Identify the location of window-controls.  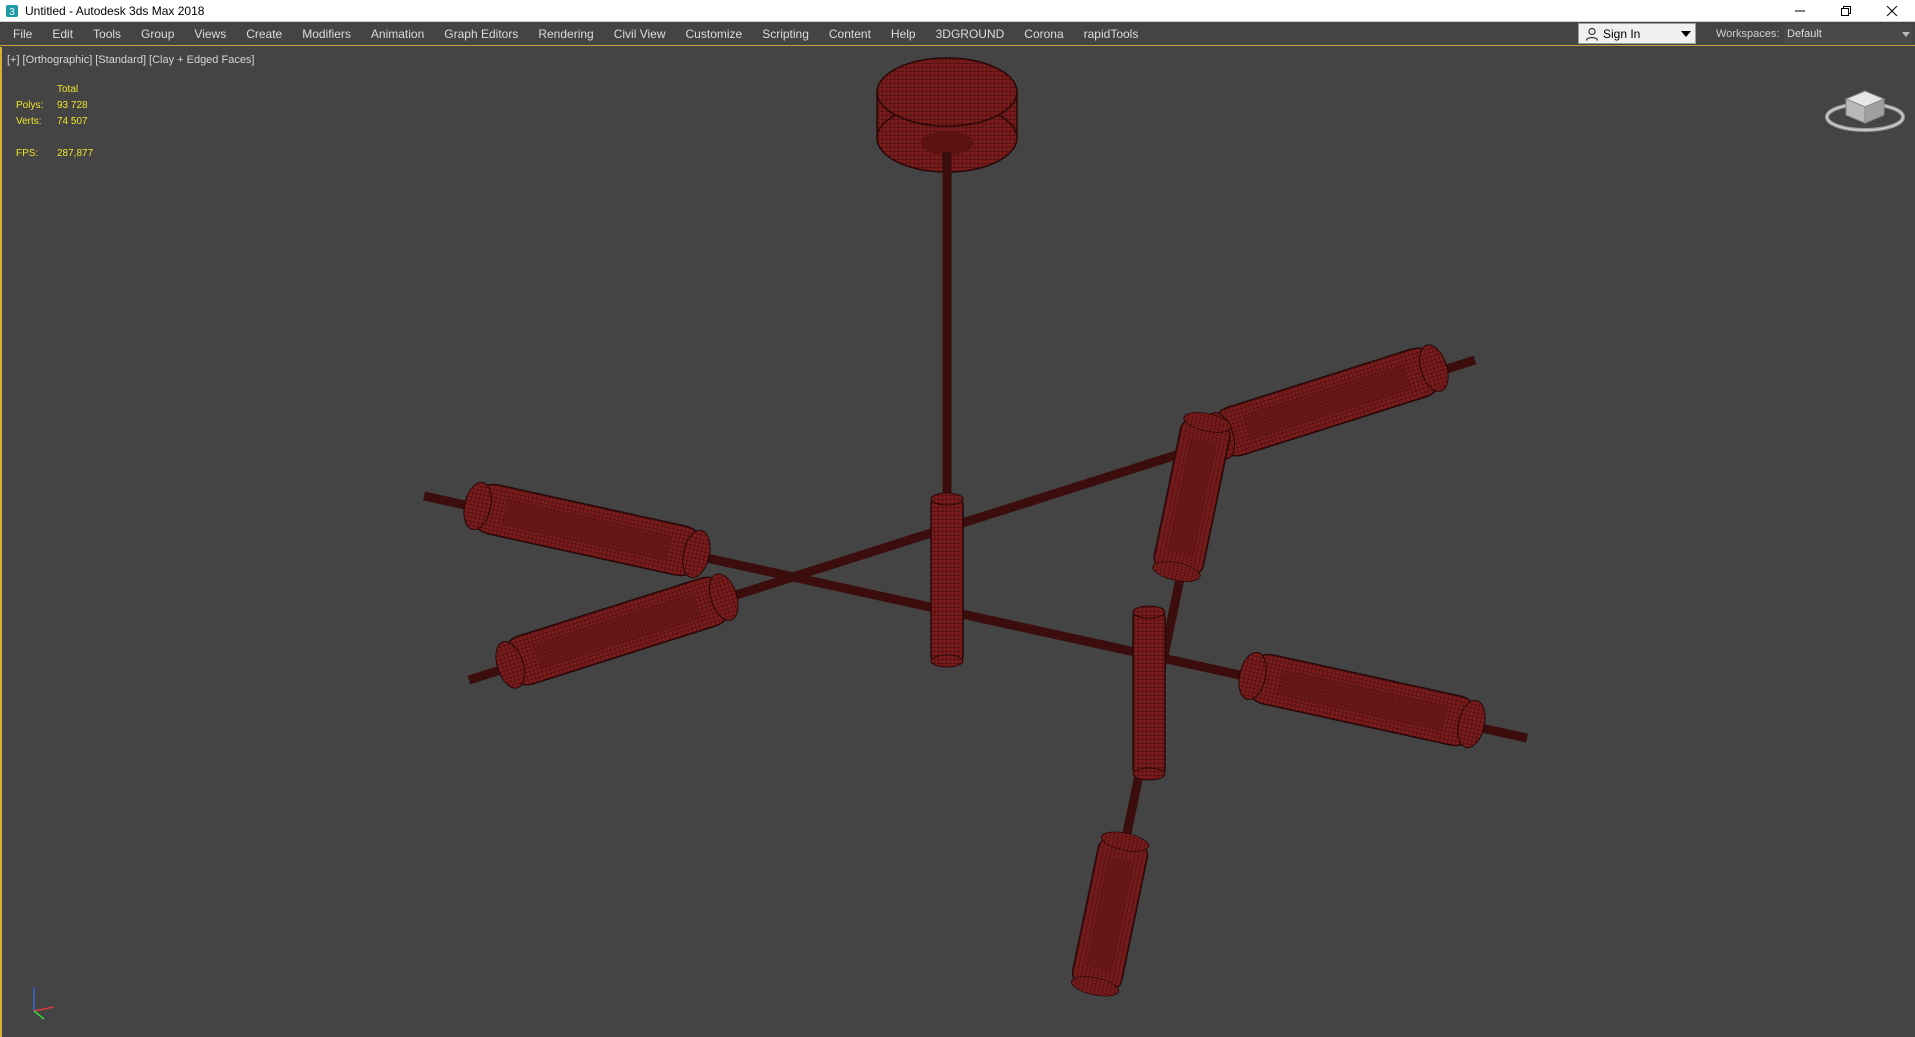
(1846, 11).